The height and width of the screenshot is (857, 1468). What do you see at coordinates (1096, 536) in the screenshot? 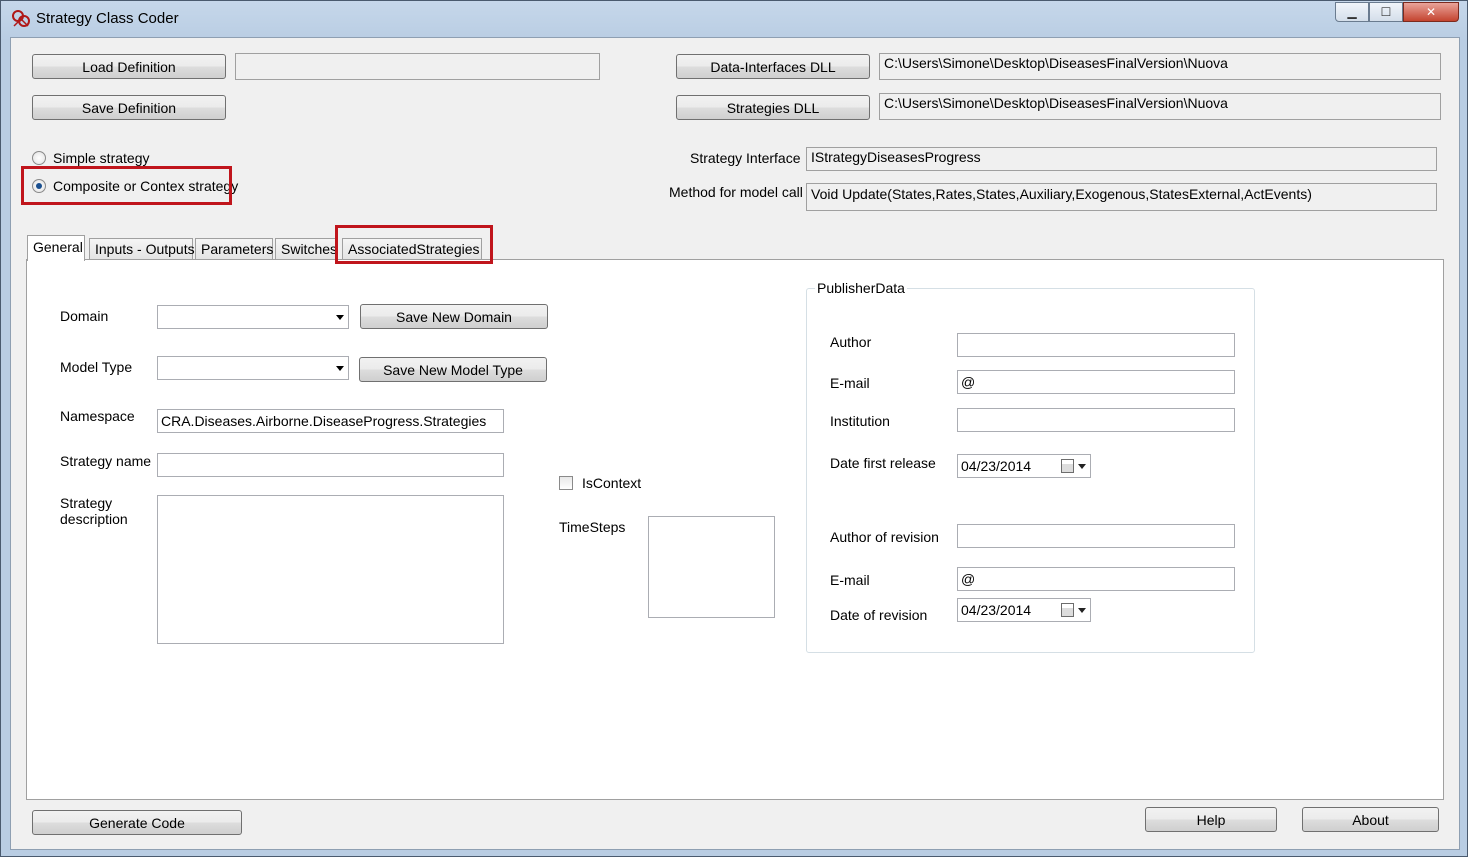
I see `author-revision-input` at bounding box center [1096, 536].